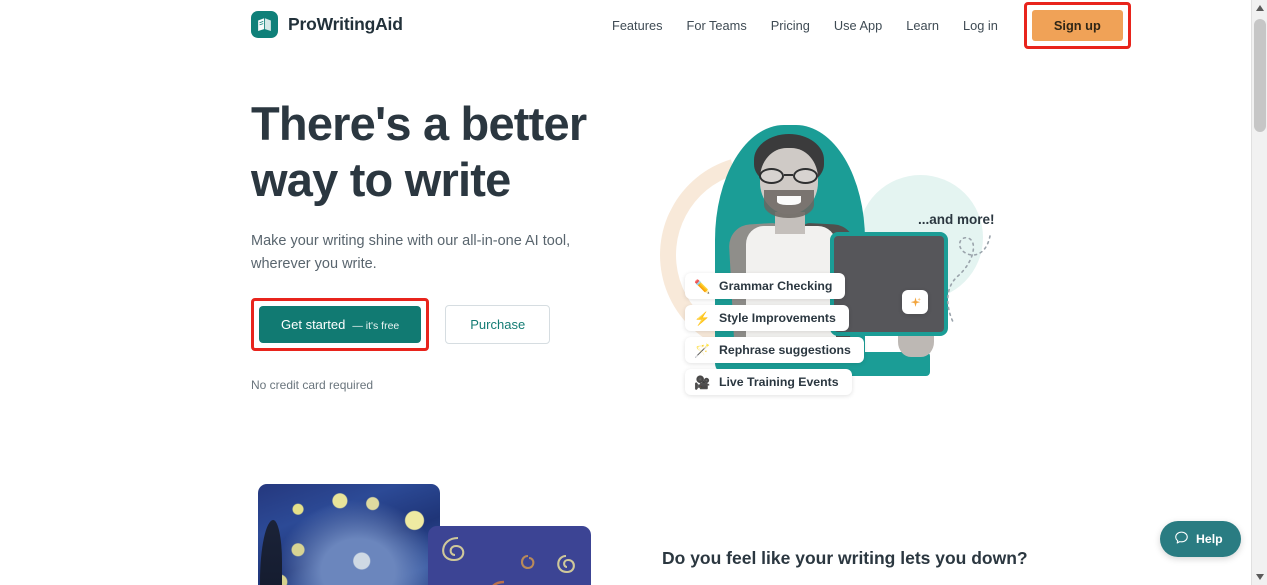 This screenshot has height=585, width=1267. I want to click on feature-label: Live Training Events, so click(779, 382).